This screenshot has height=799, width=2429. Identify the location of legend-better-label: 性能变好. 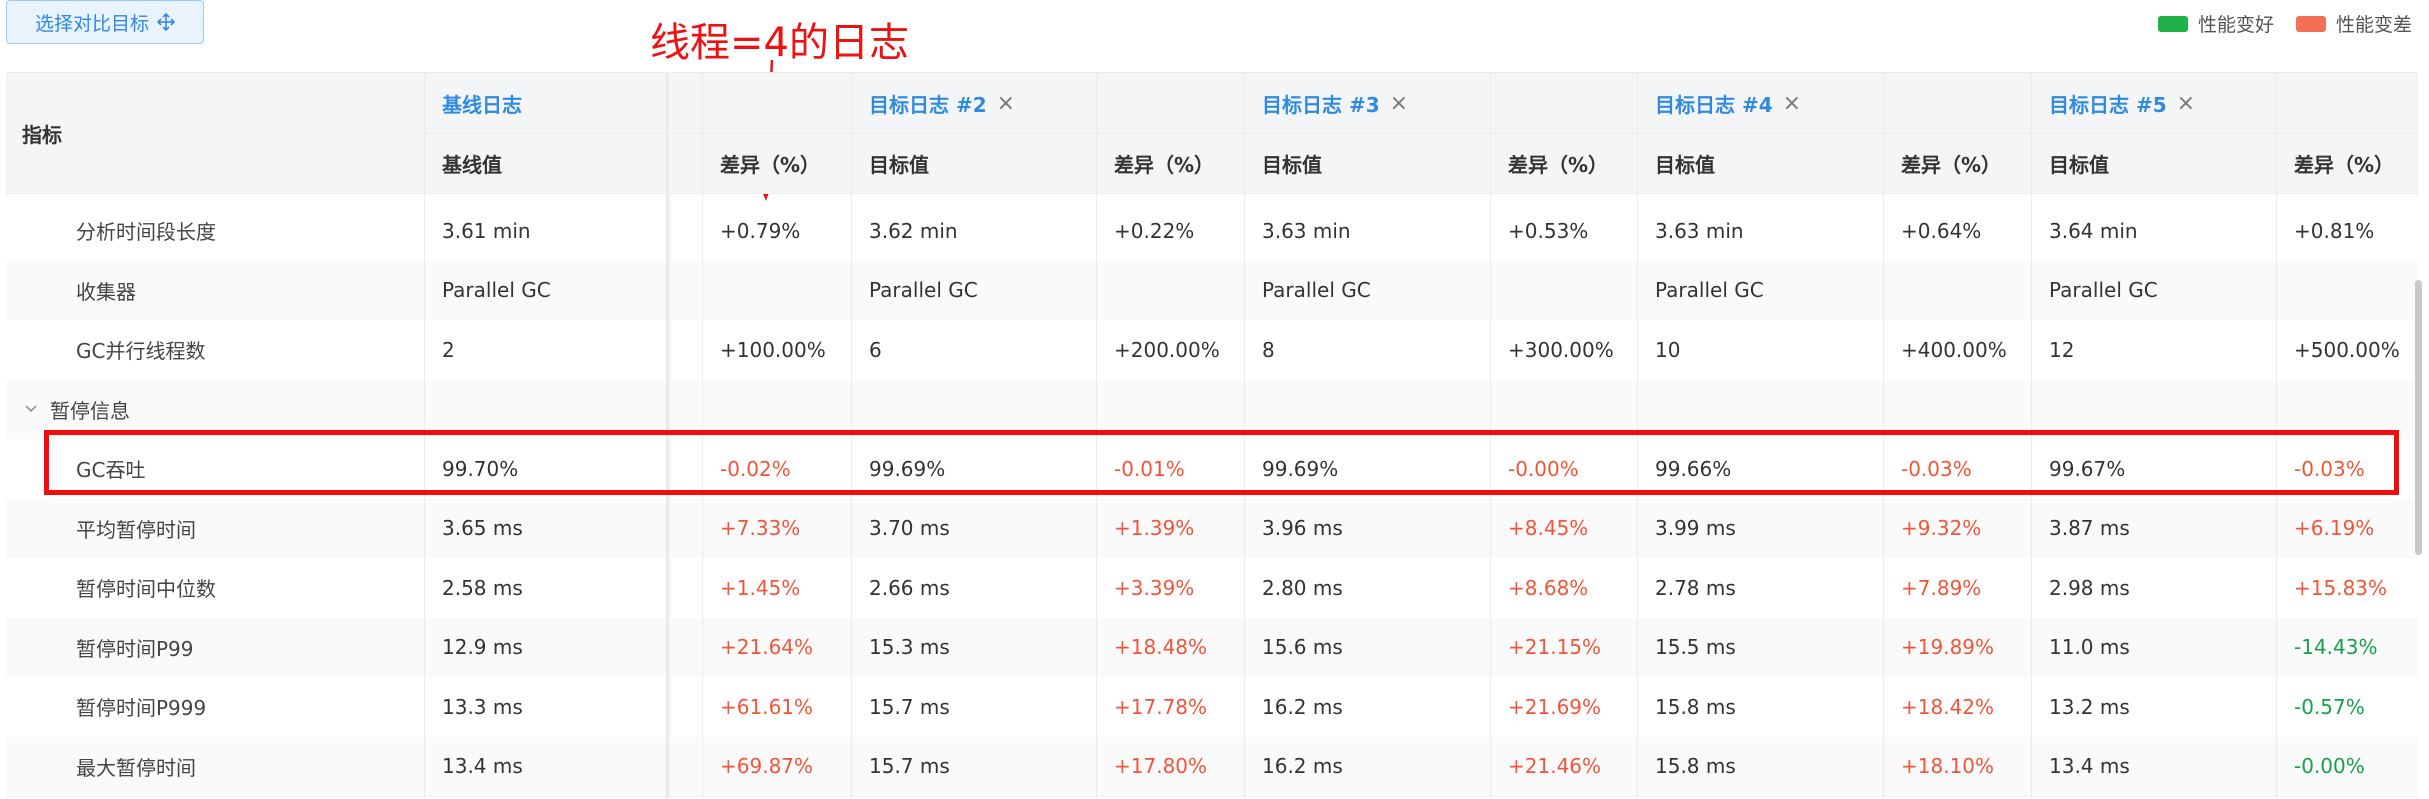
(2236, 25).